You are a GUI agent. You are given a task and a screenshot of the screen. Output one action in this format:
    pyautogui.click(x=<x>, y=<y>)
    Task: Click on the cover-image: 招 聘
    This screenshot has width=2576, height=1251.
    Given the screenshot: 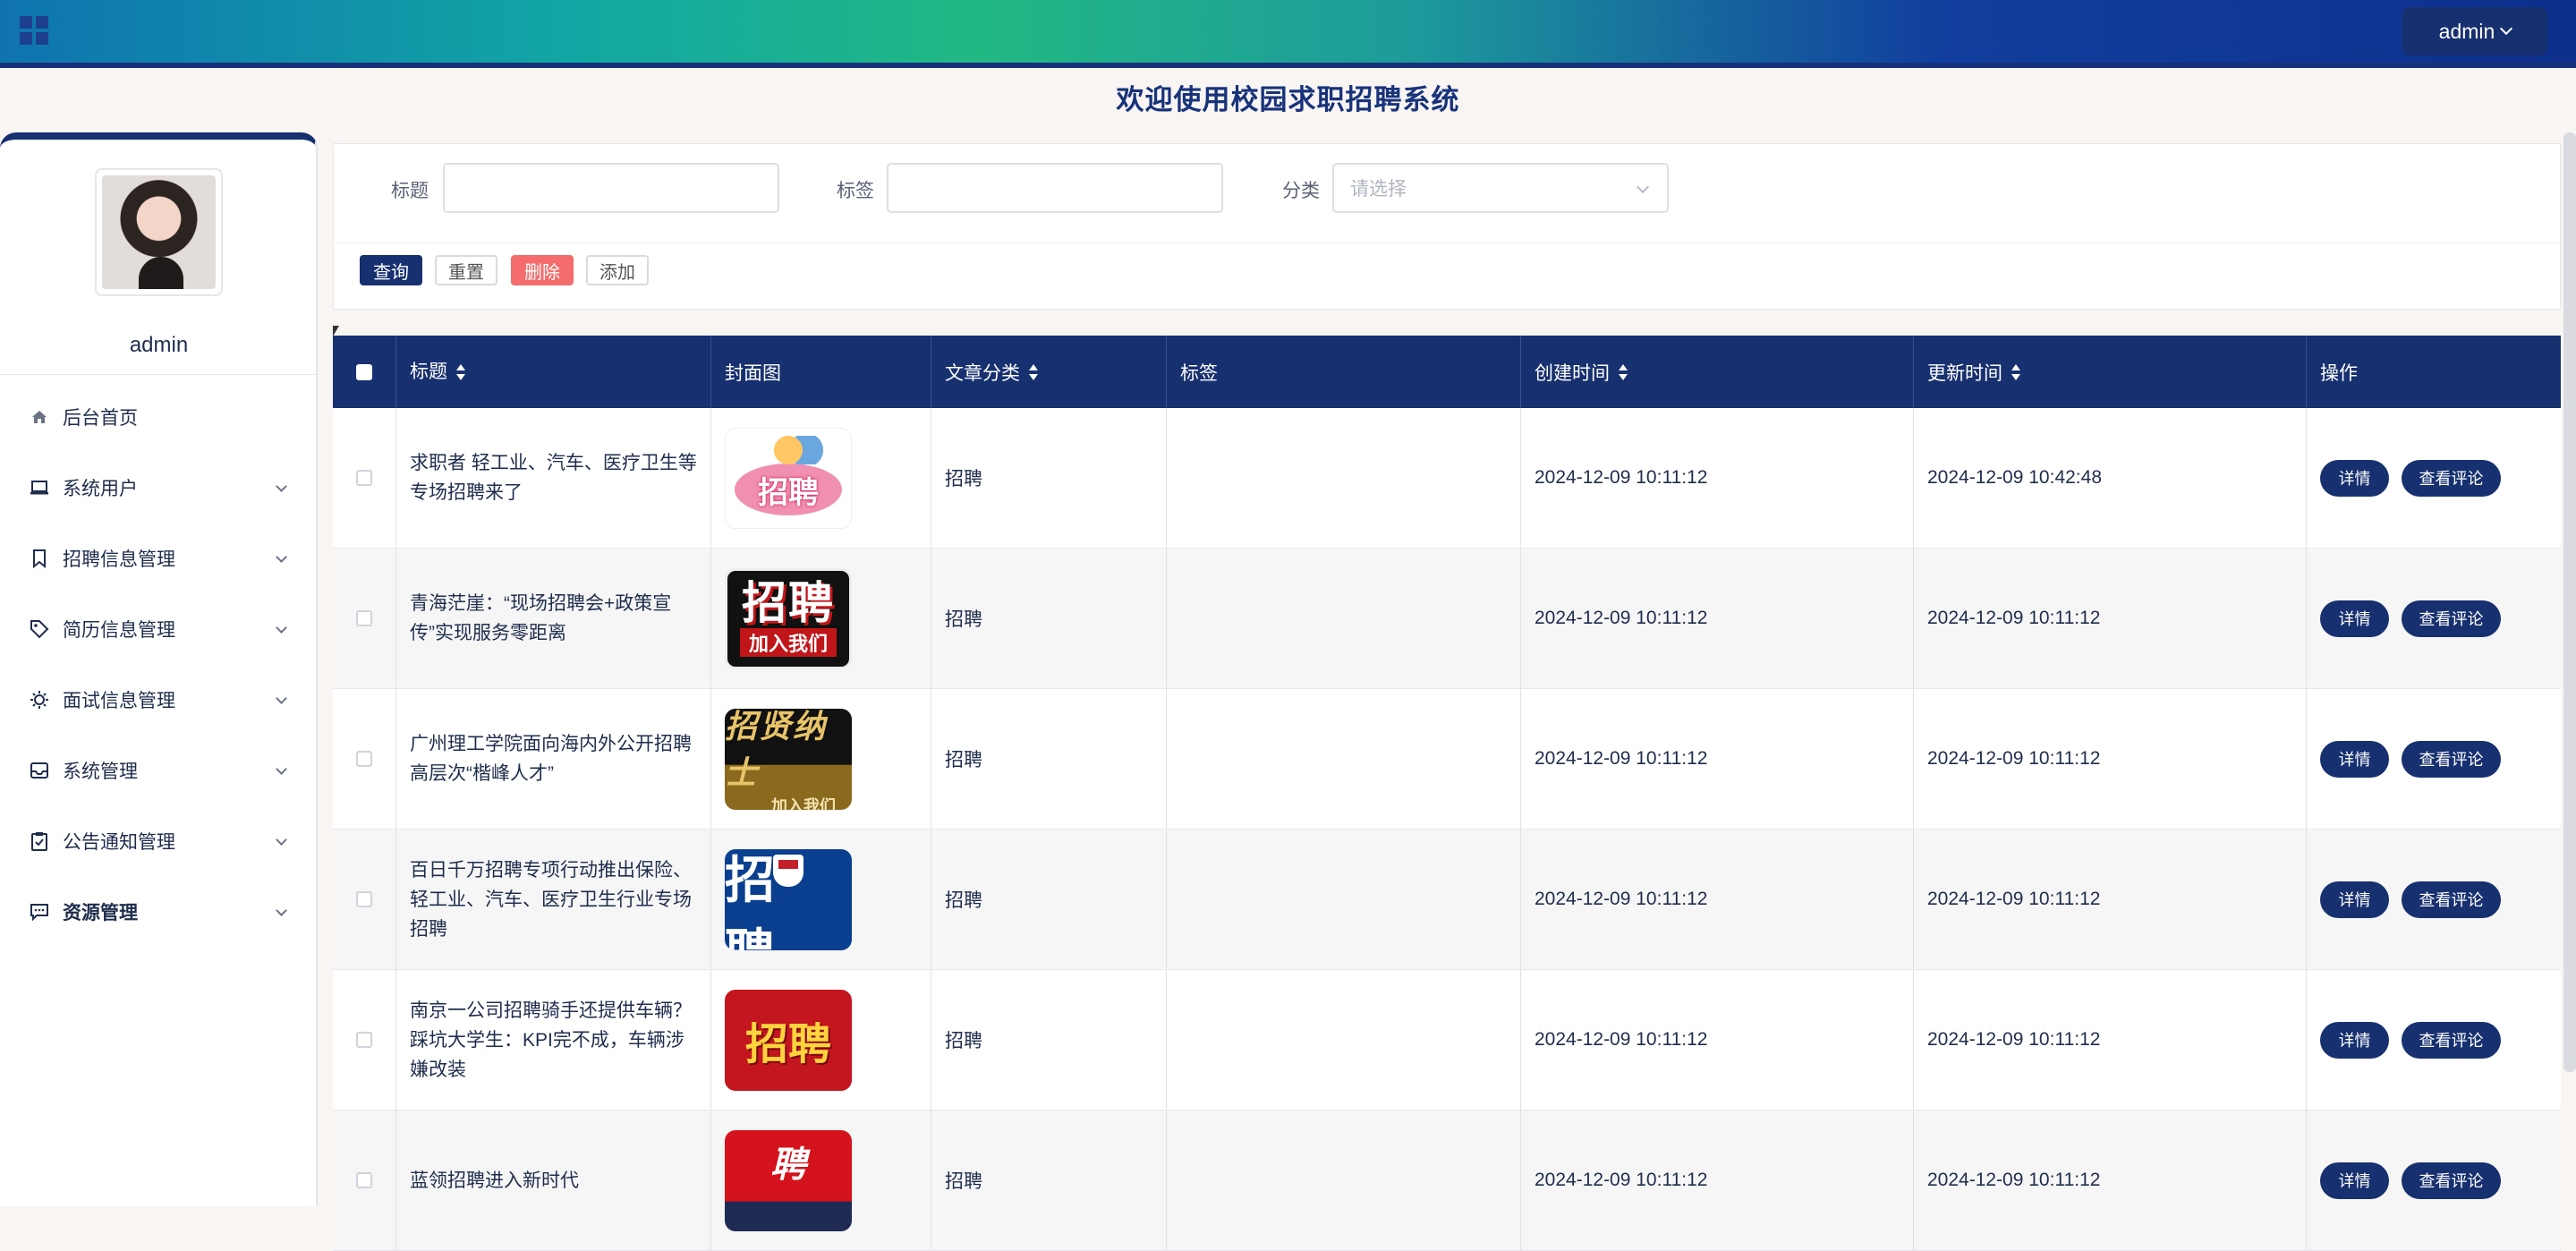 What is the action you would take?
    pyautogui.click(x=788, y=899)
    